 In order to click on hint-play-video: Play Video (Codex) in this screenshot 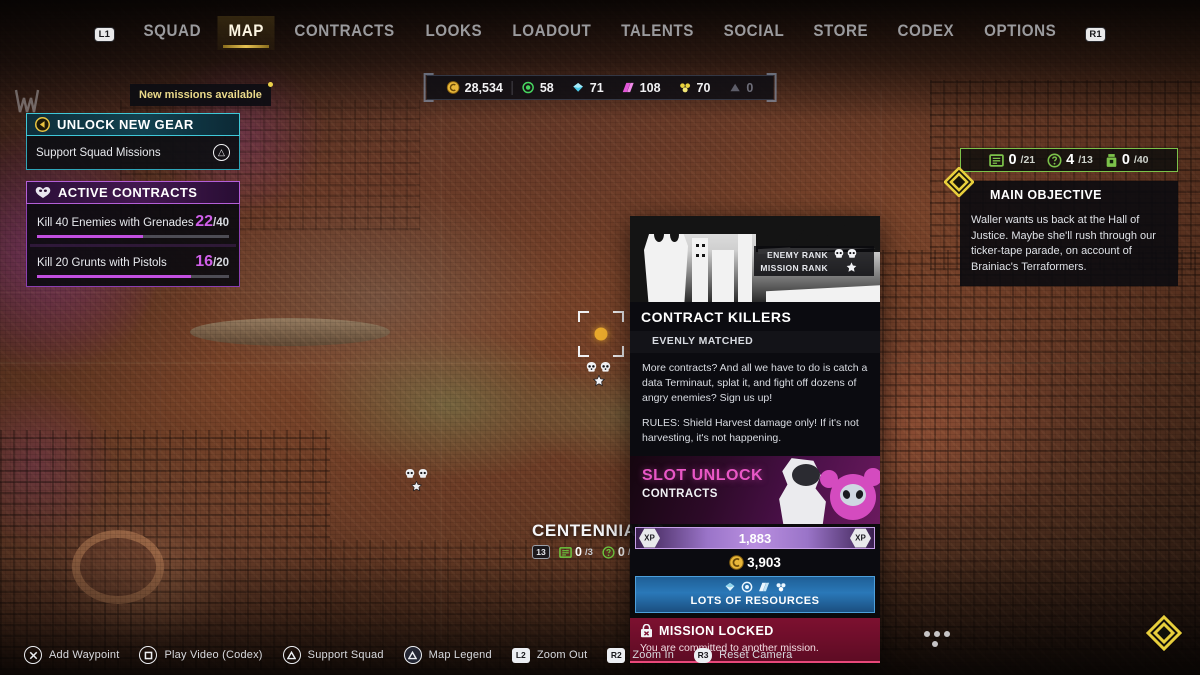, I will do `click(200, 655)`.